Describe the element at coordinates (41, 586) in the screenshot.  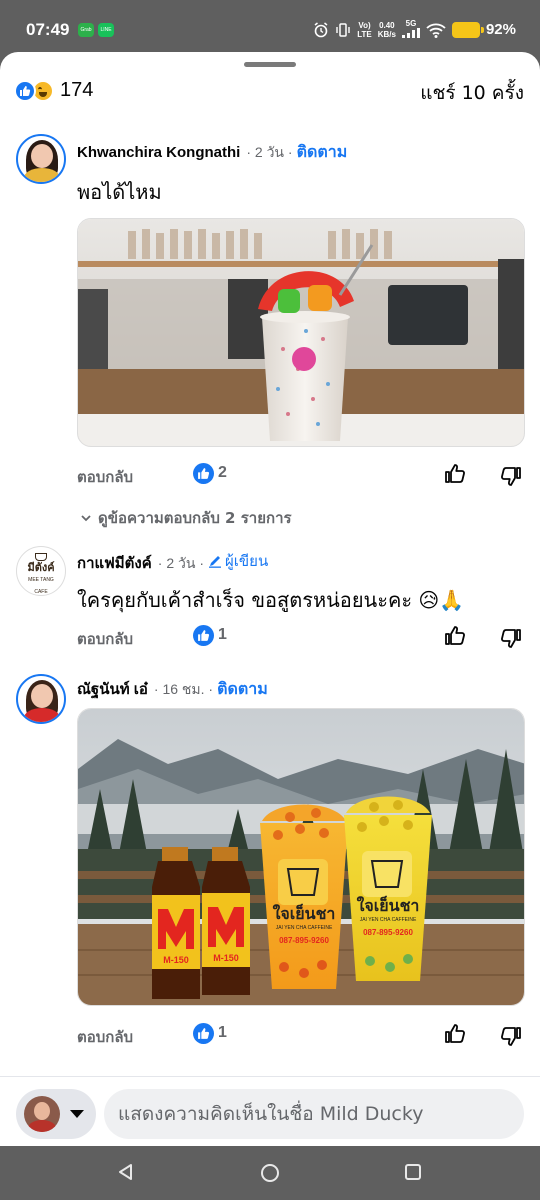
I see `cafe-logo-subtext: MEE TANG CAFE` at that location.